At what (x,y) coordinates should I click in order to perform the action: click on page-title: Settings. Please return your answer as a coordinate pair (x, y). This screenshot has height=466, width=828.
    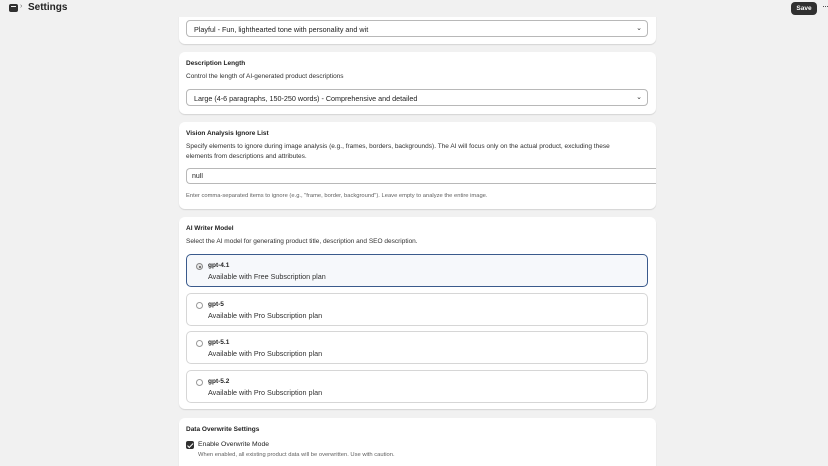
    Looking at the image, I should click on (48, 7).